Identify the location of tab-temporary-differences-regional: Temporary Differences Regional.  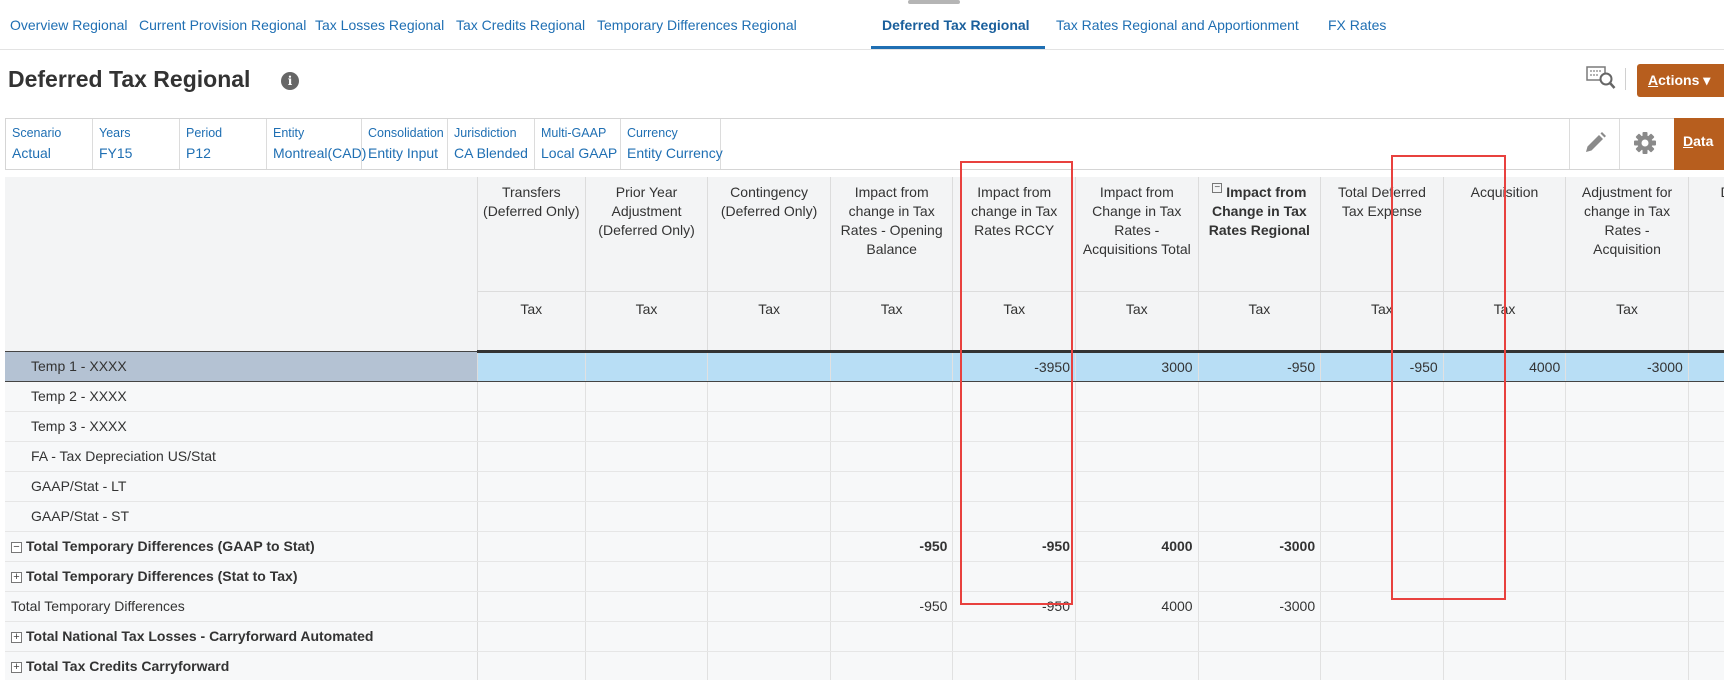
(697, 25).